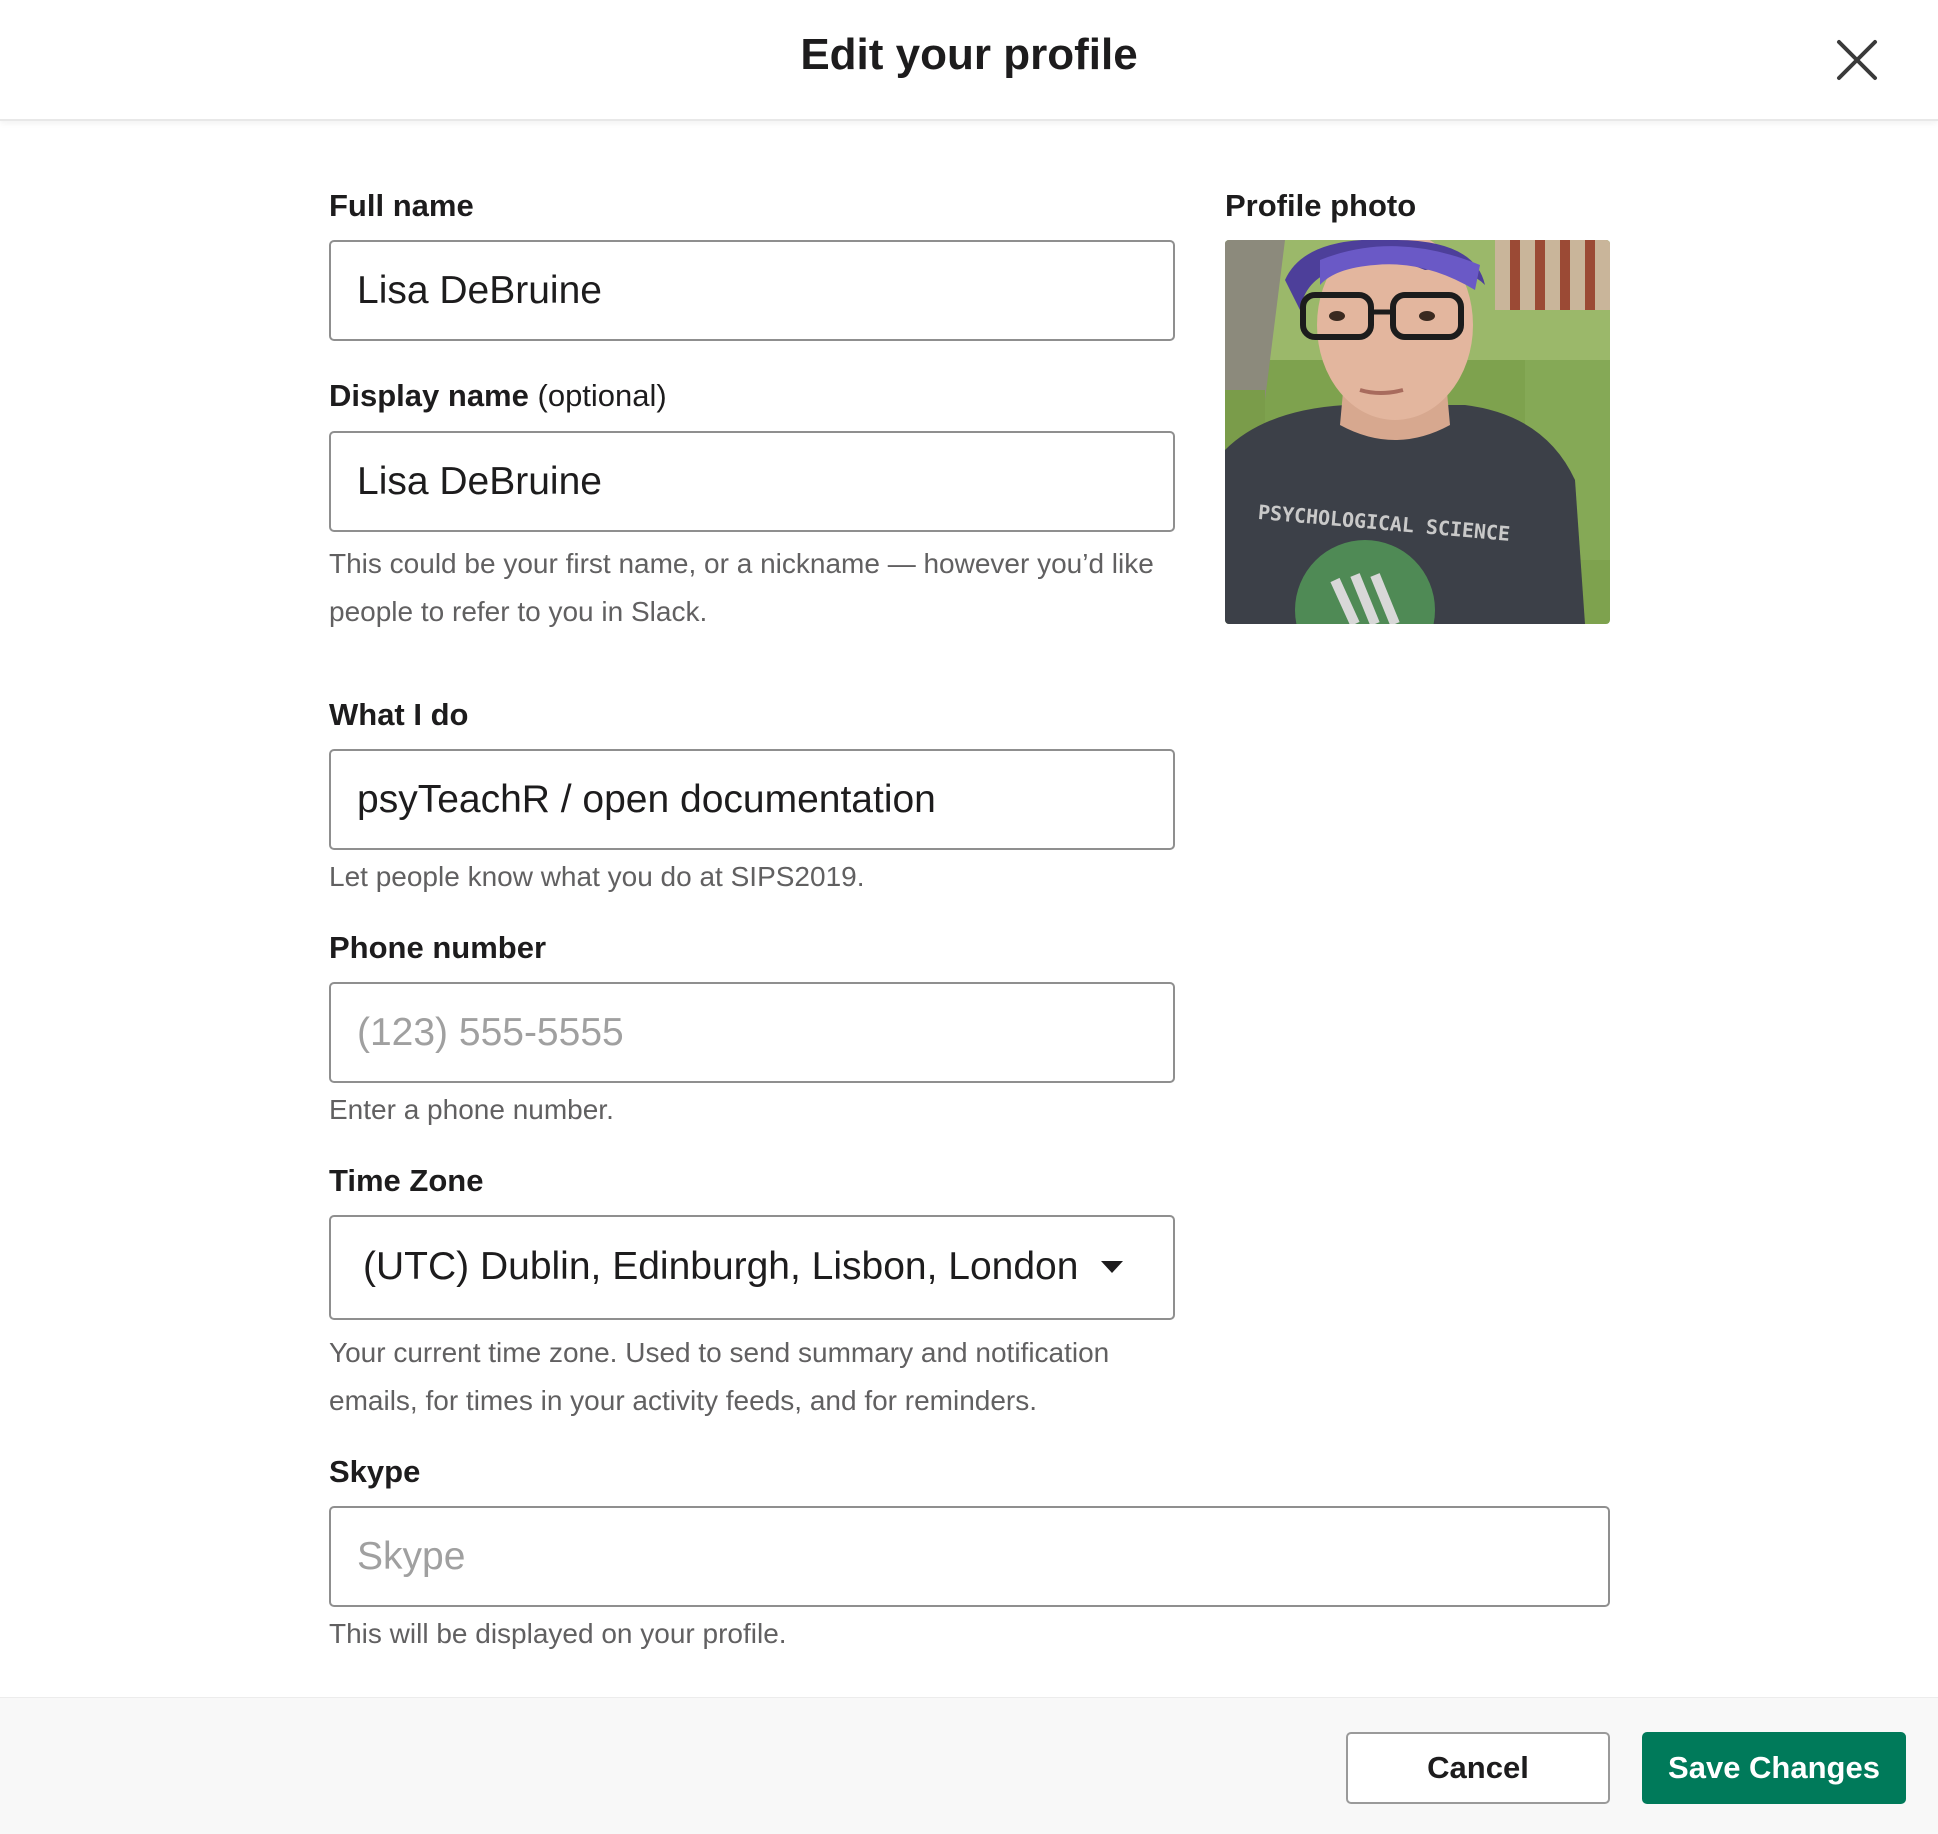 The height and width of the screenshot is (1834, 1938). What do you see at coordinates (597, 876) in the screenshot?
I see `what-i-do-hint: Let people know what you do at SIPS2019.` at bounding box center [597, 876].